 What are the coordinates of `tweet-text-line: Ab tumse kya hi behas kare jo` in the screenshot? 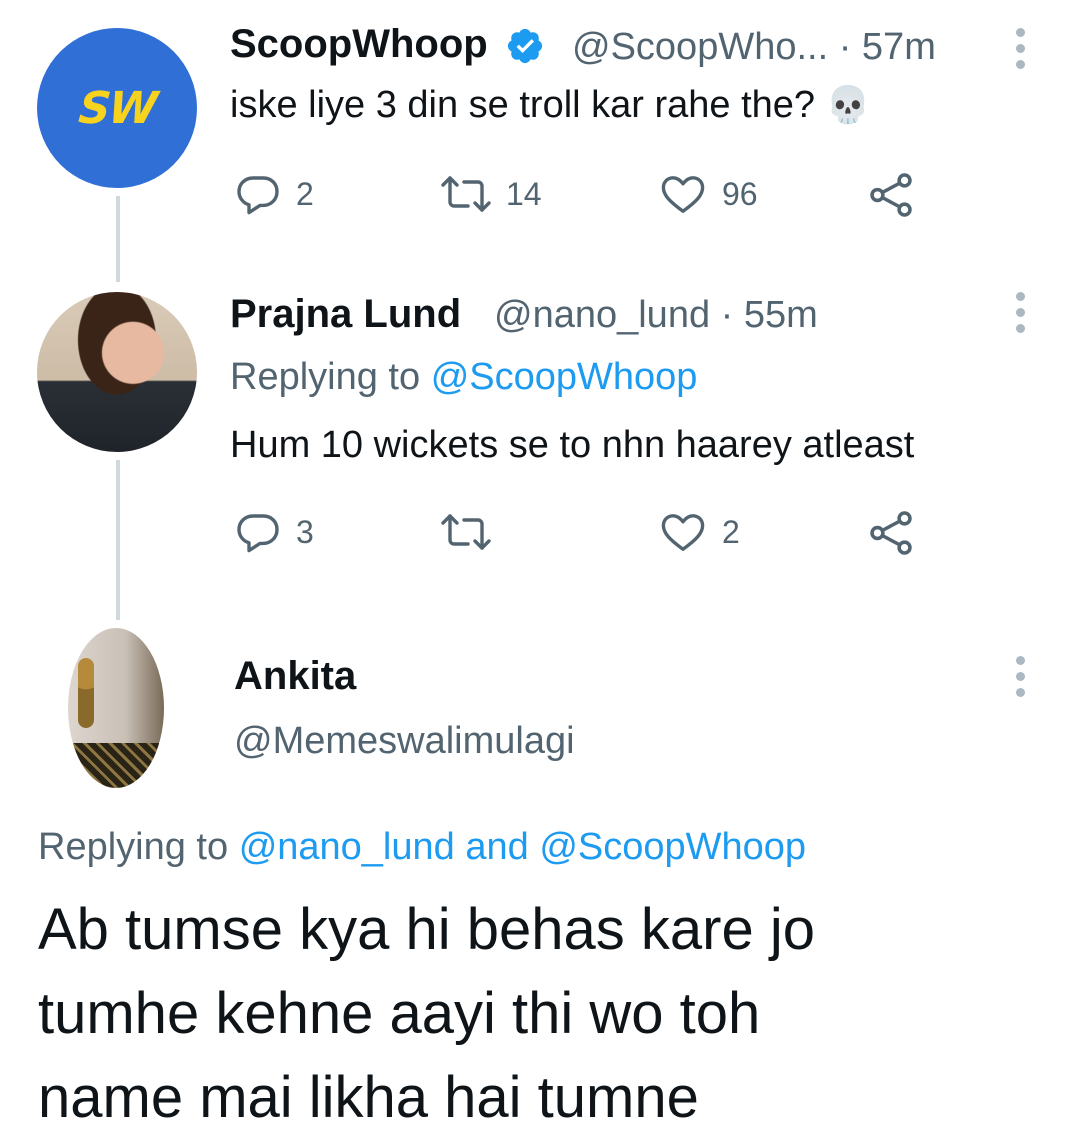 It's located at (426, 929).